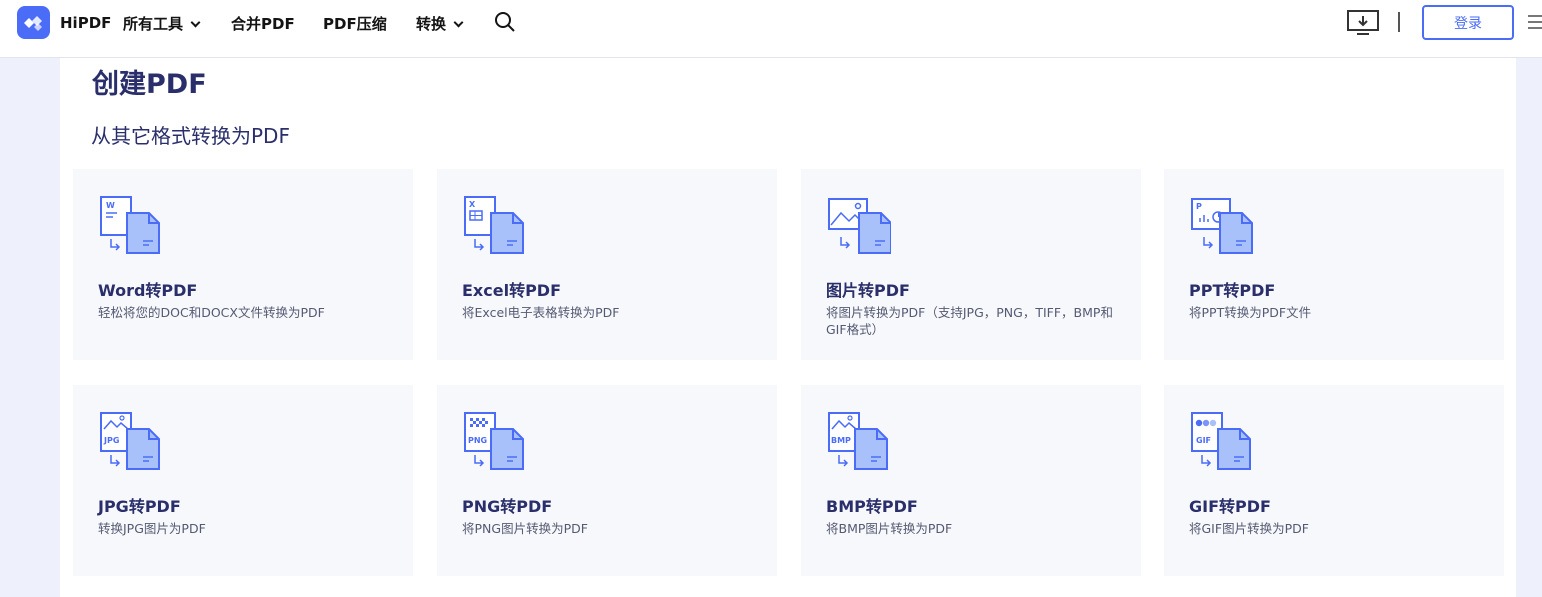  What do you see at coordinates (139, 506) in the screenshot?
I see `tool-title: JPG转PDF` at bounding box center [139, 506].